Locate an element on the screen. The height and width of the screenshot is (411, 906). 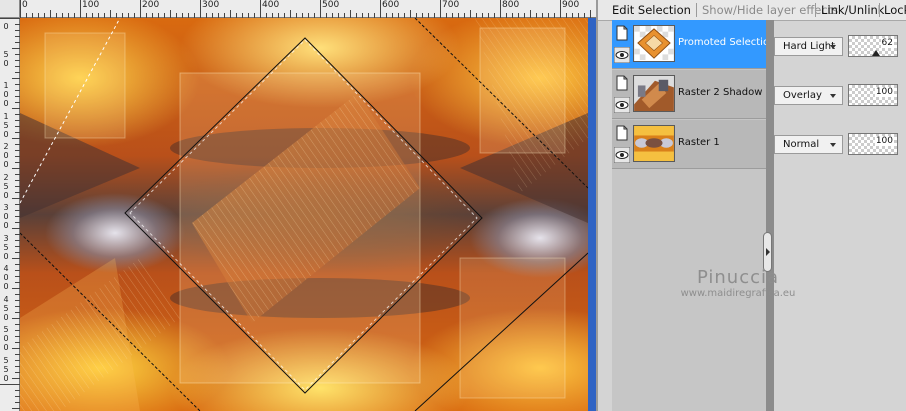
ruler-label: 150 is located at coordinates (6, 125).